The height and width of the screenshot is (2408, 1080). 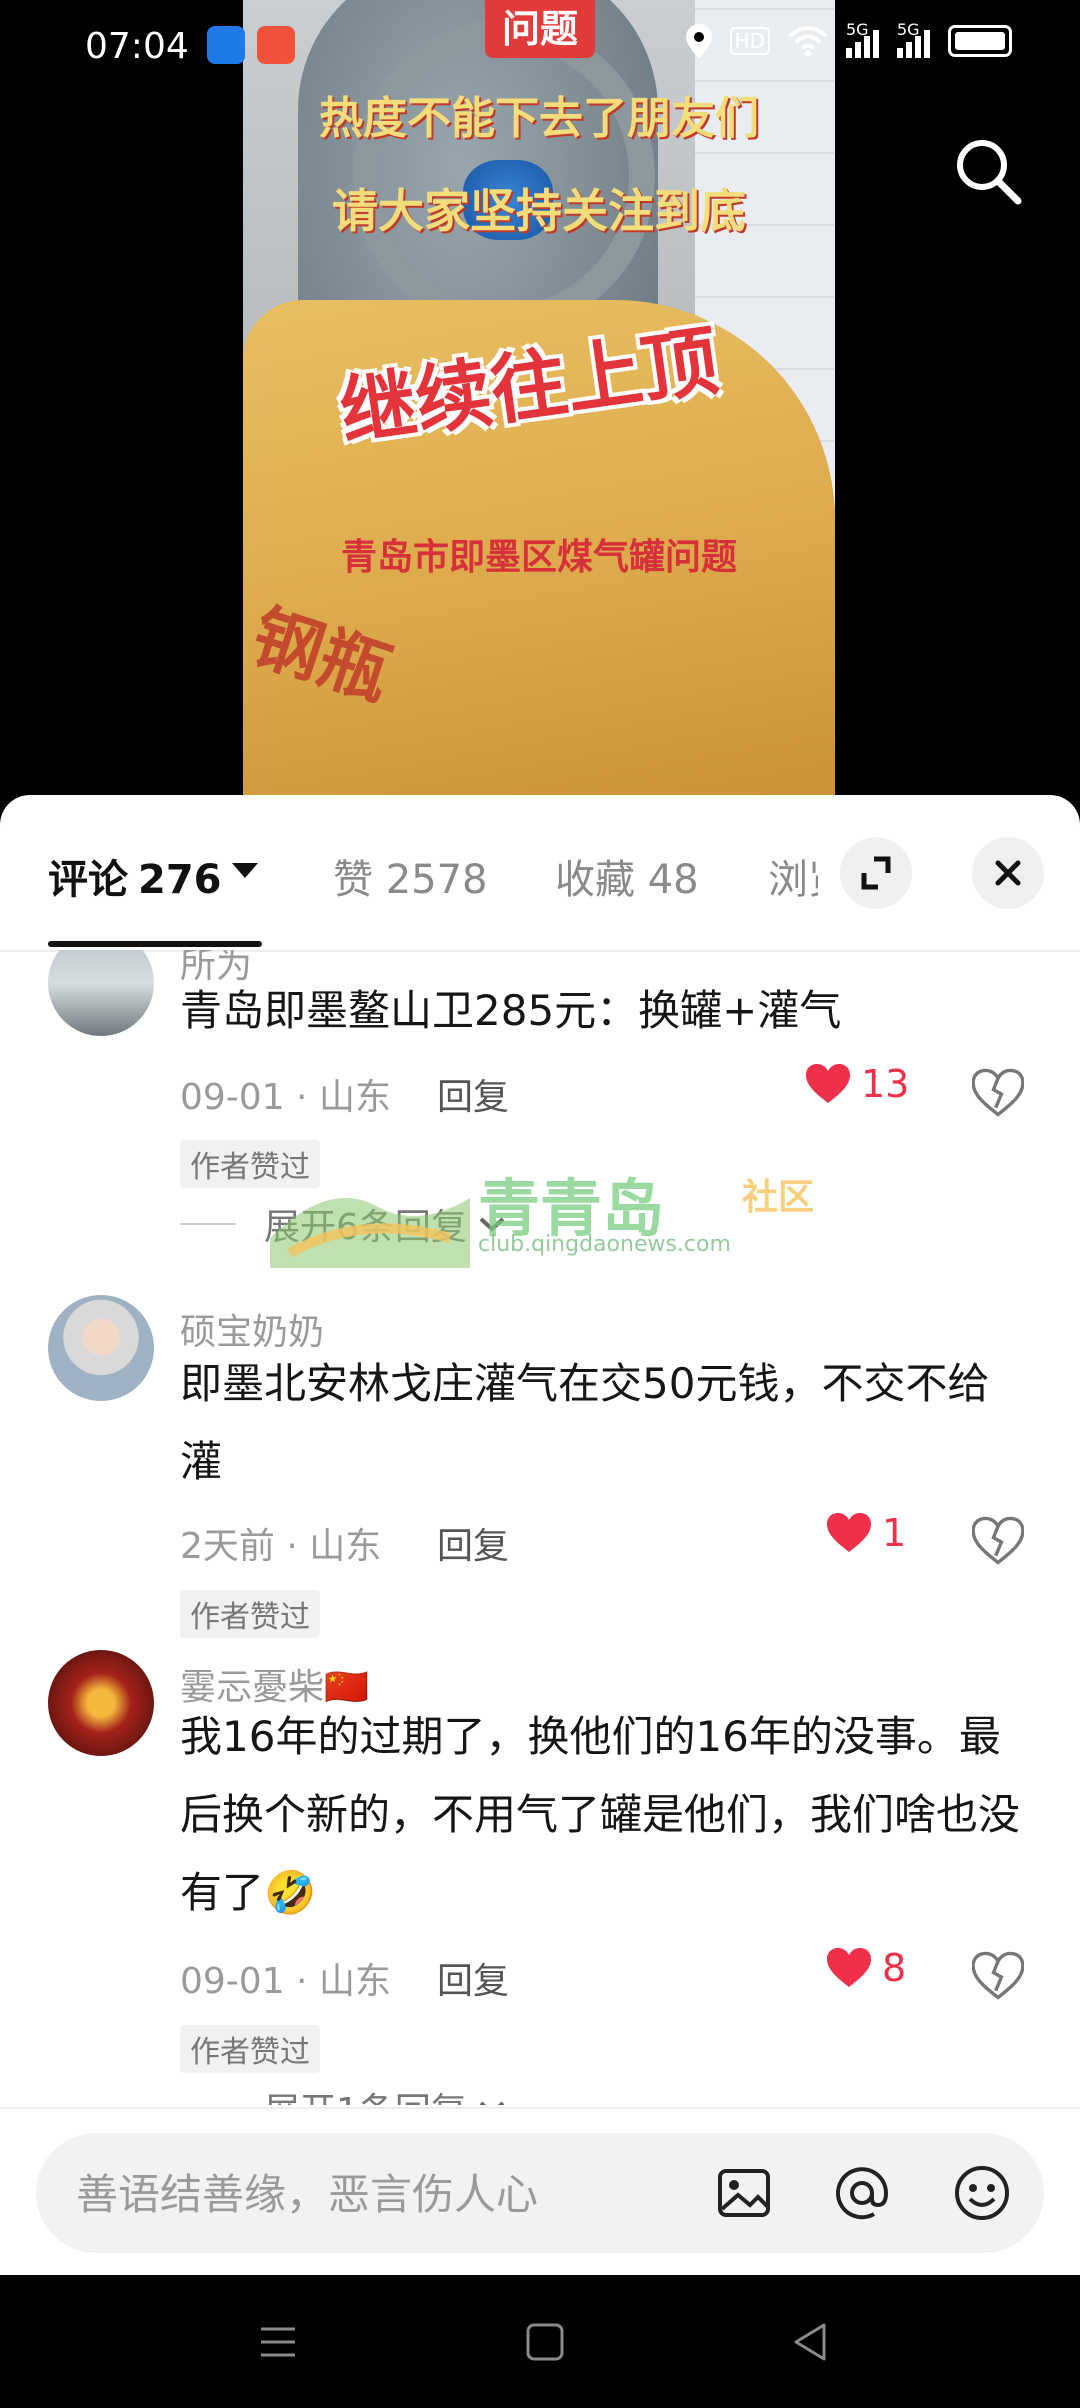 I want to click on divider, so click(x=208, y=1224).